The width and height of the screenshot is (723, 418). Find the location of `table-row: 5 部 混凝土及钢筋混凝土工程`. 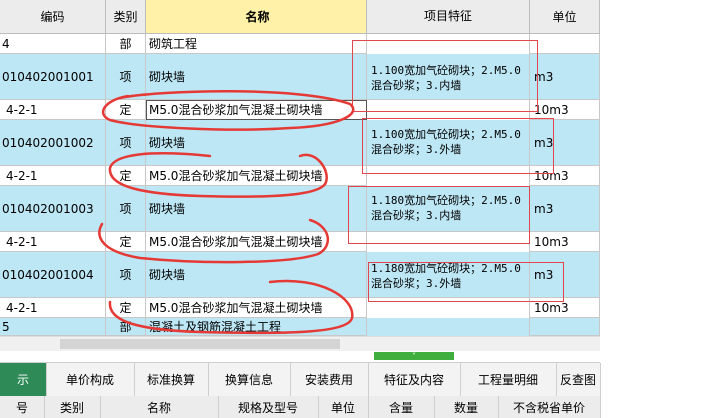

table-row: 5 部 混凝土及钢筋混凝土工程 is located at coordinates (300, 327).